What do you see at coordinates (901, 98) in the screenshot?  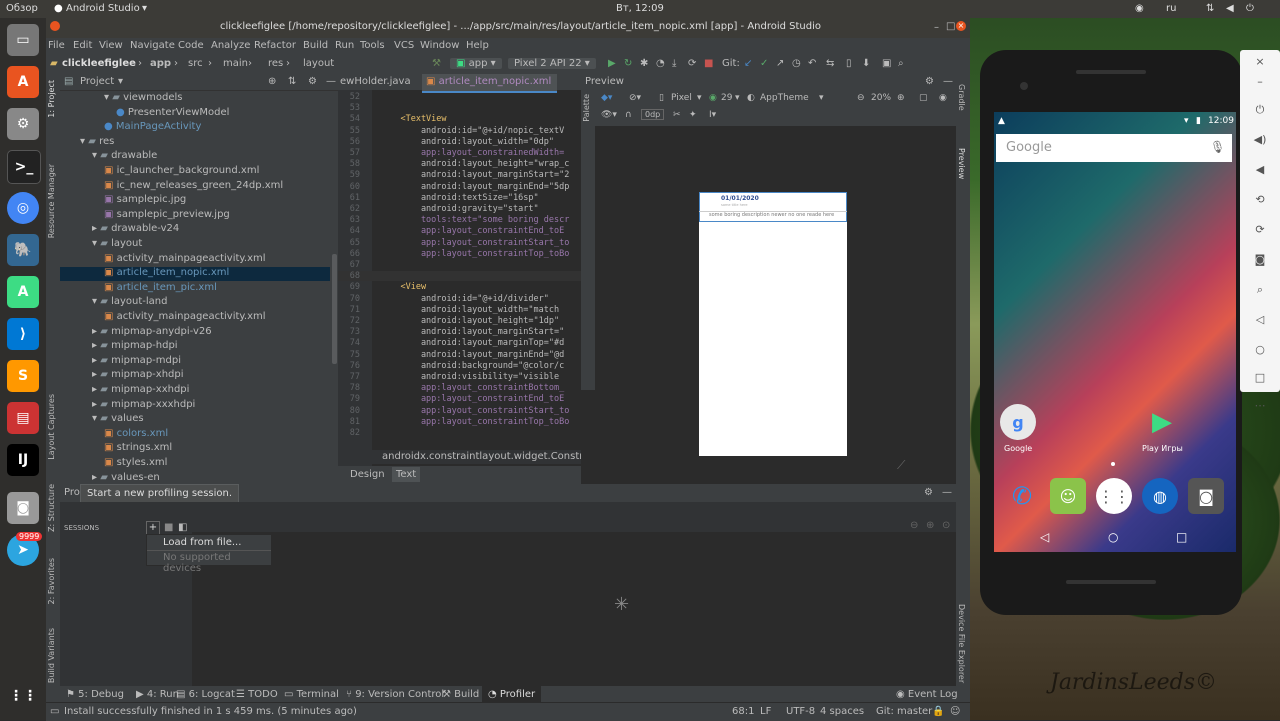 I see `zoom-in-icon: ⊕` at bounding box center [901, 98].